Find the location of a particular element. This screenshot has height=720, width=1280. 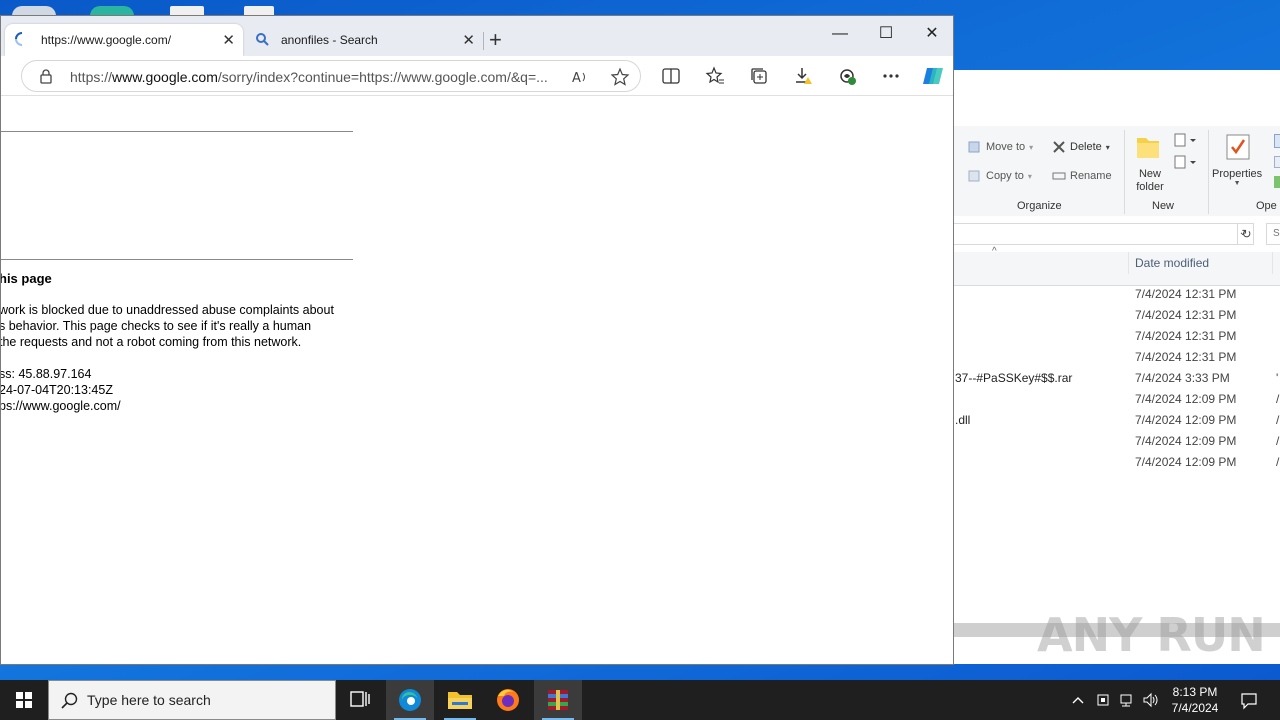

close-window-button: ✕ is located at coordinates (932, 34).